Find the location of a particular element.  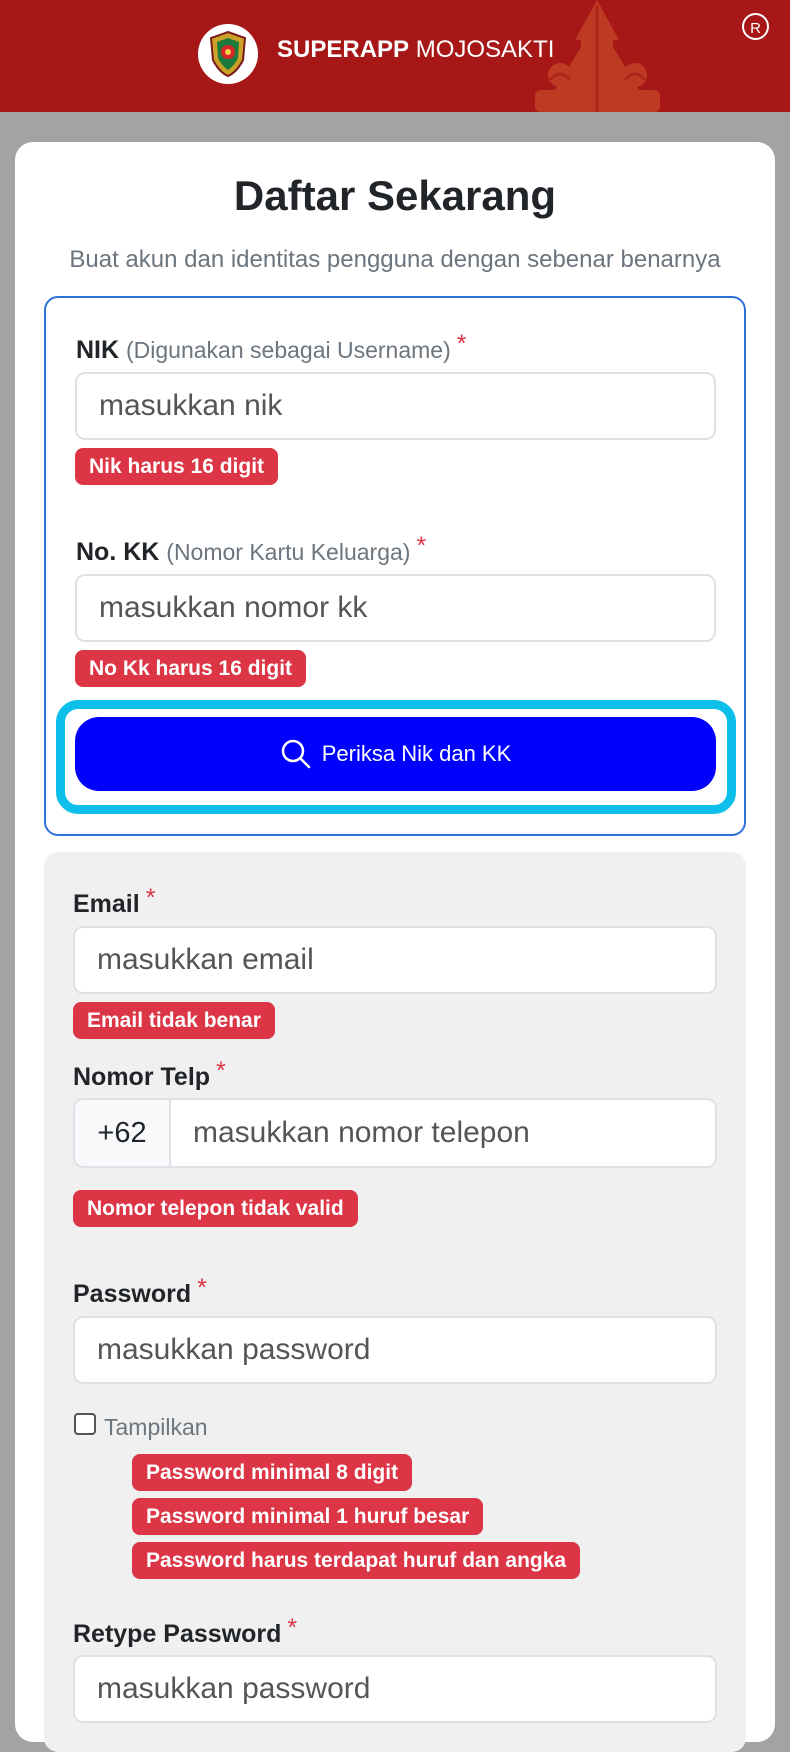

search-icon is located at coordinates (295, 754).